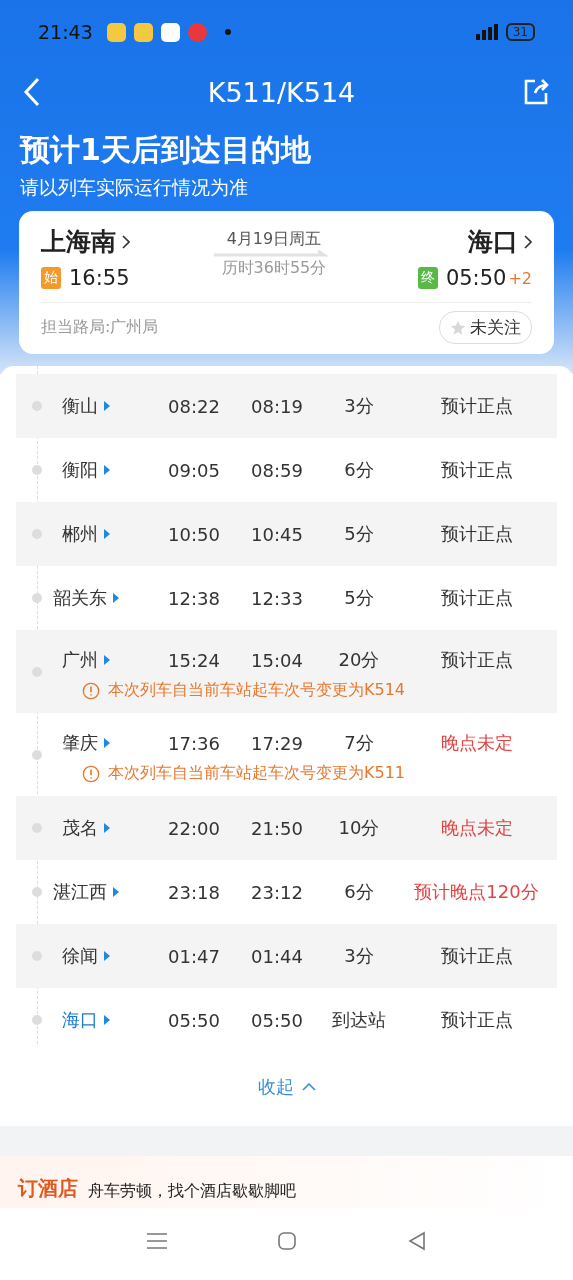 The width and height of the screenshot is (573, 1280). I want to click on arrival-headline: 预计1天后到达目的地, so click(165, 150).